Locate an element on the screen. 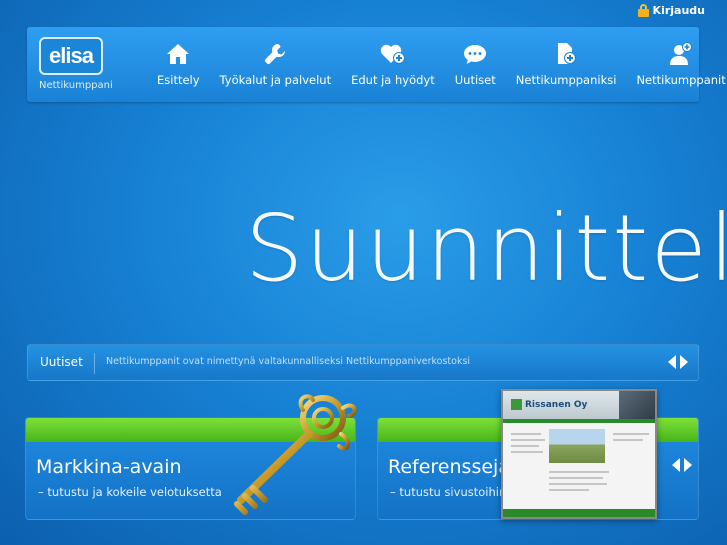  reference-arrows is located at coordinates (682, 465).